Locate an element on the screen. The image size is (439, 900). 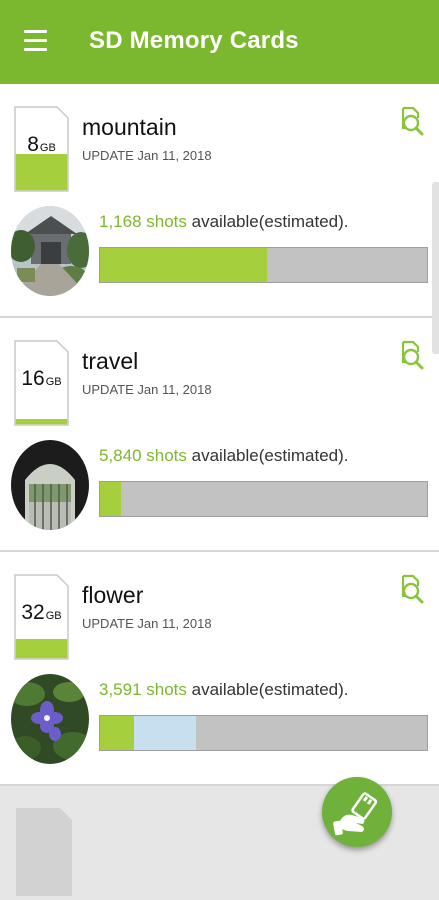
shots-available-text: 5,840 shots available(estimated). is located at coordinates (224, 456).